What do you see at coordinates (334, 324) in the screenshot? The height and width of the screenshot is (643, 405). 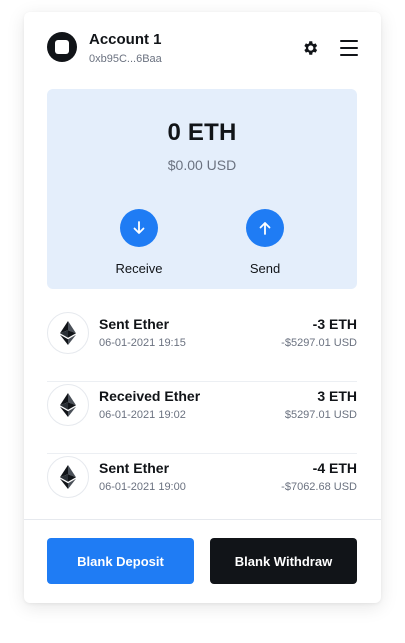 I see `transaction-amount: -3 ETH` at bounding box center [334, 324].